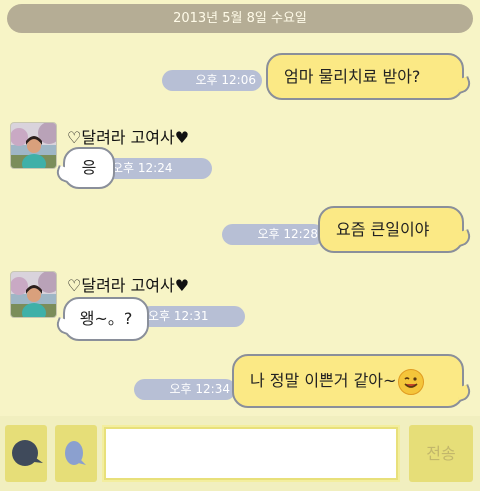  I want to click on message-timestamp: 오후 12:06, so click(212, 80).